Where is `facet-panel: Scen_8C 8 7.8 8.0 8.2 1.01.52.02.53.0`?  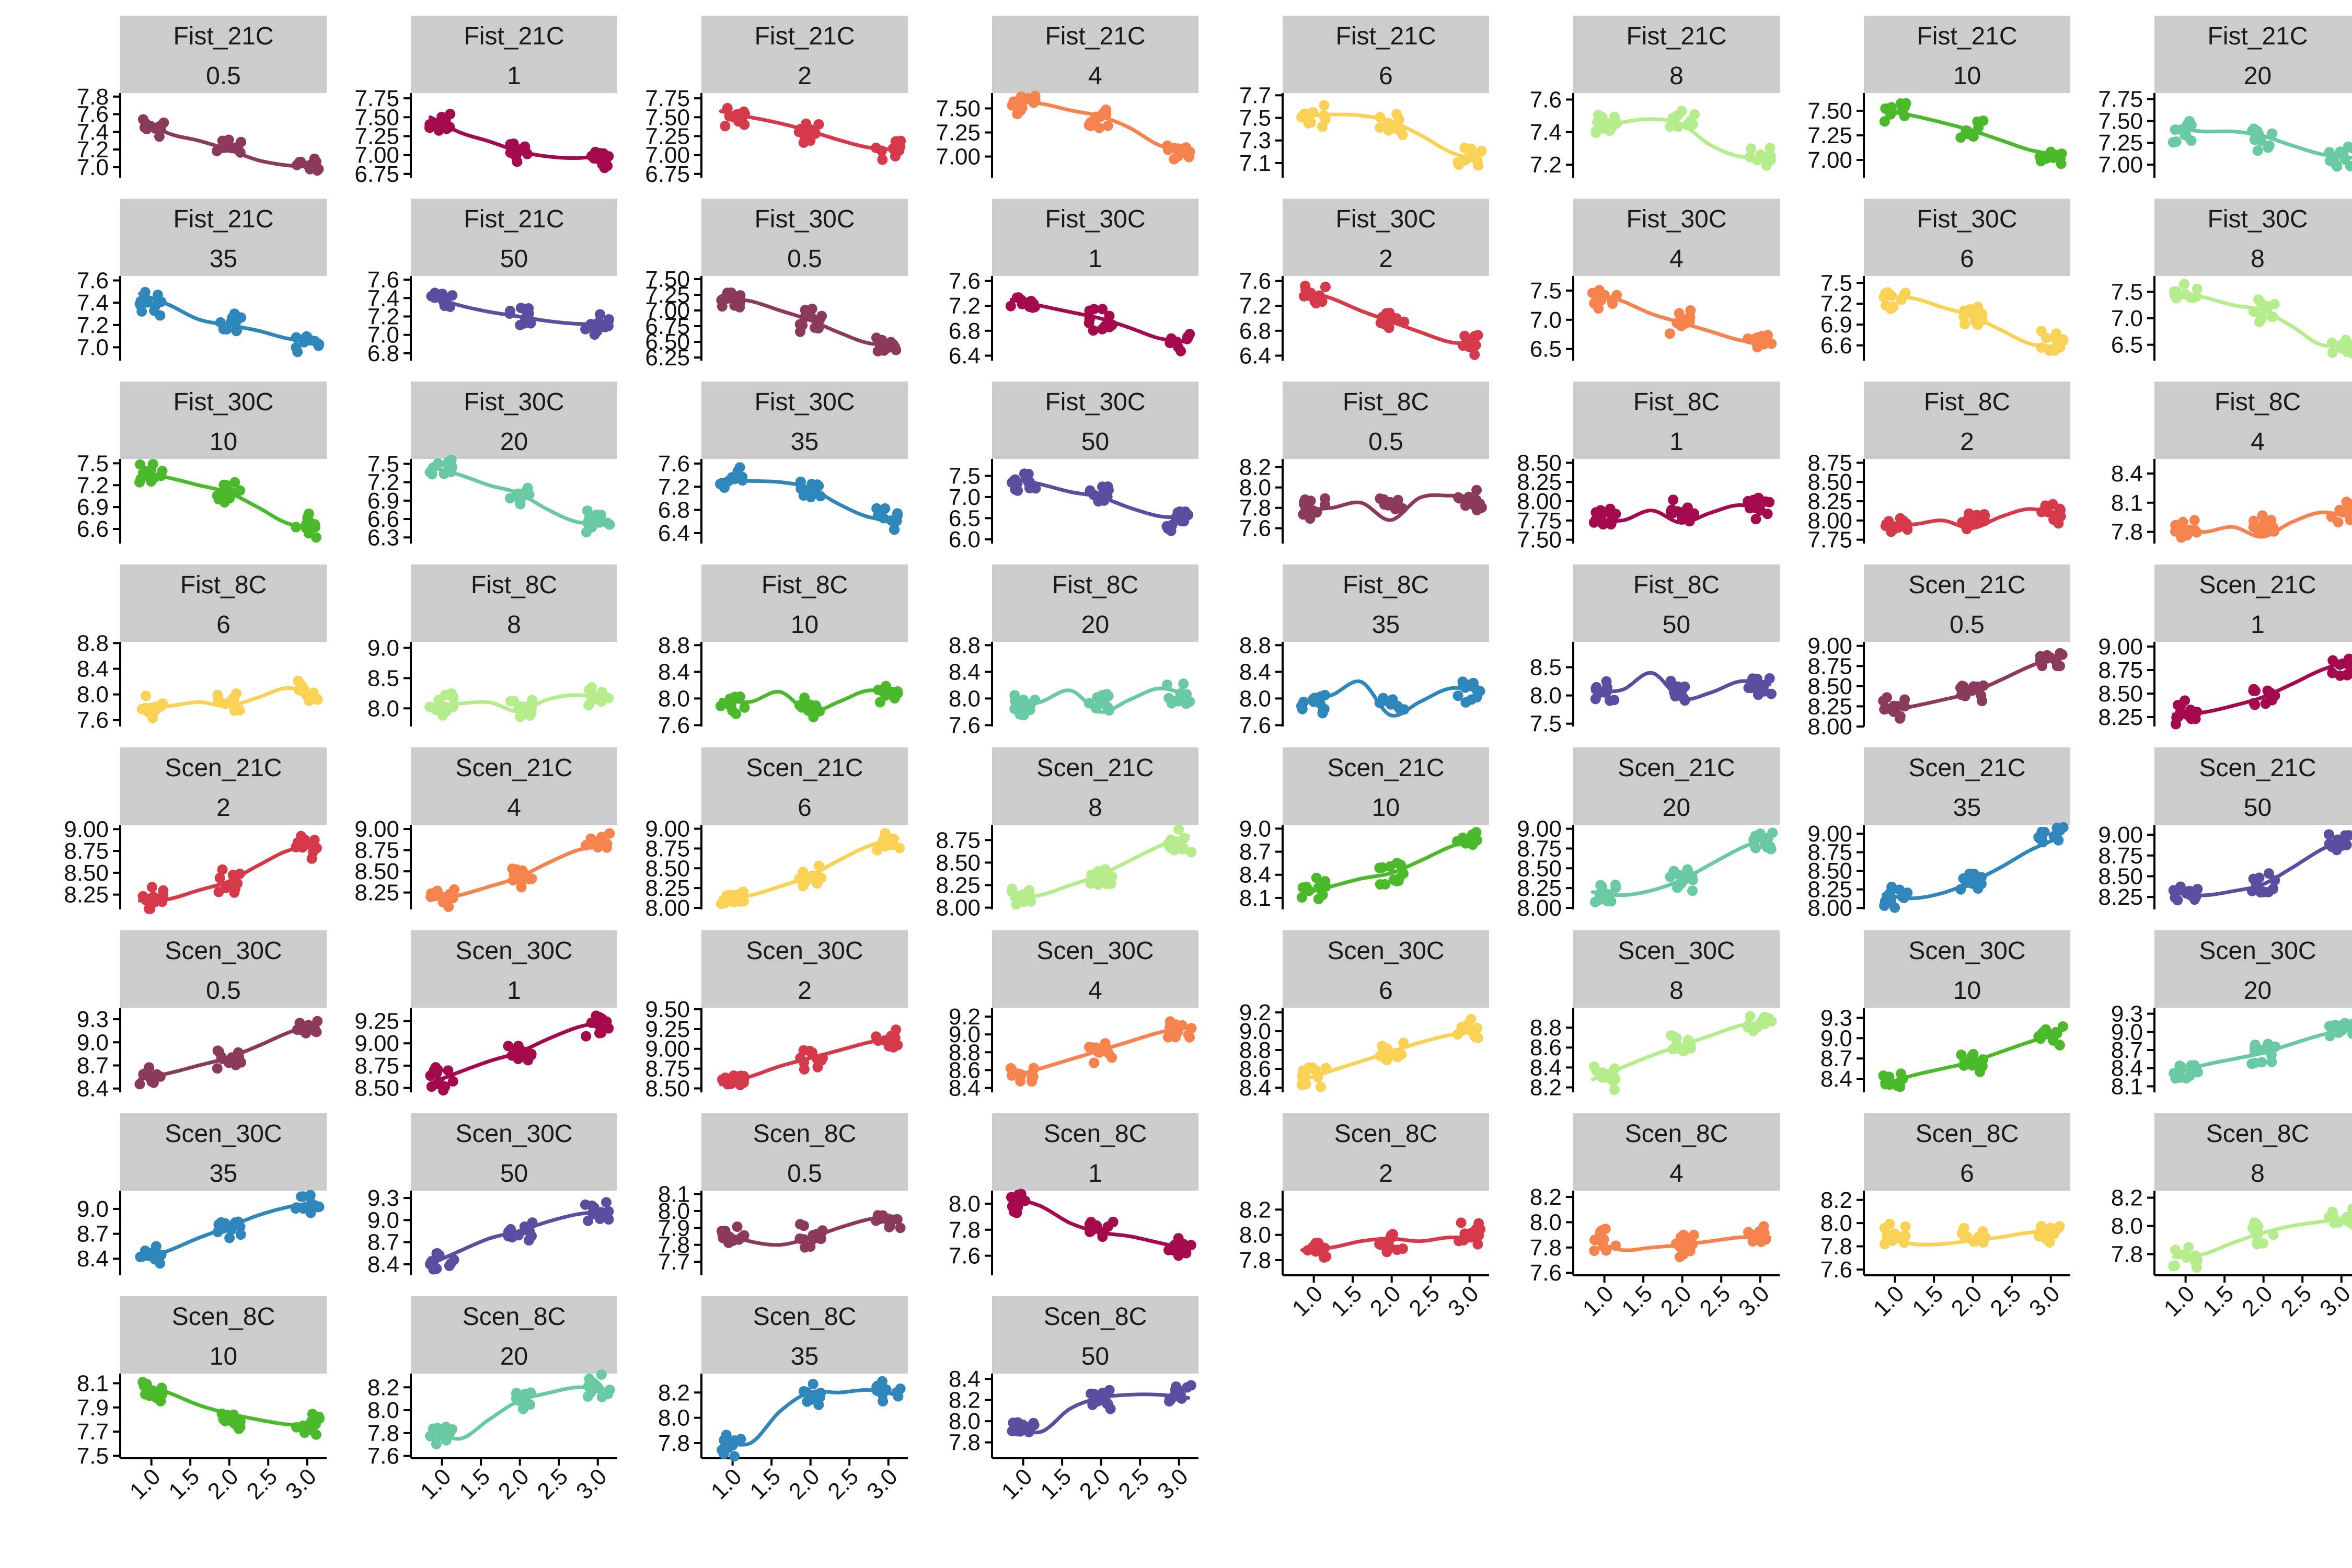 facet-panel: Scen_8C 8 7.8 8.0 8.2 1.01.52.02.53.0 is located at coordinates (2231, 1217).